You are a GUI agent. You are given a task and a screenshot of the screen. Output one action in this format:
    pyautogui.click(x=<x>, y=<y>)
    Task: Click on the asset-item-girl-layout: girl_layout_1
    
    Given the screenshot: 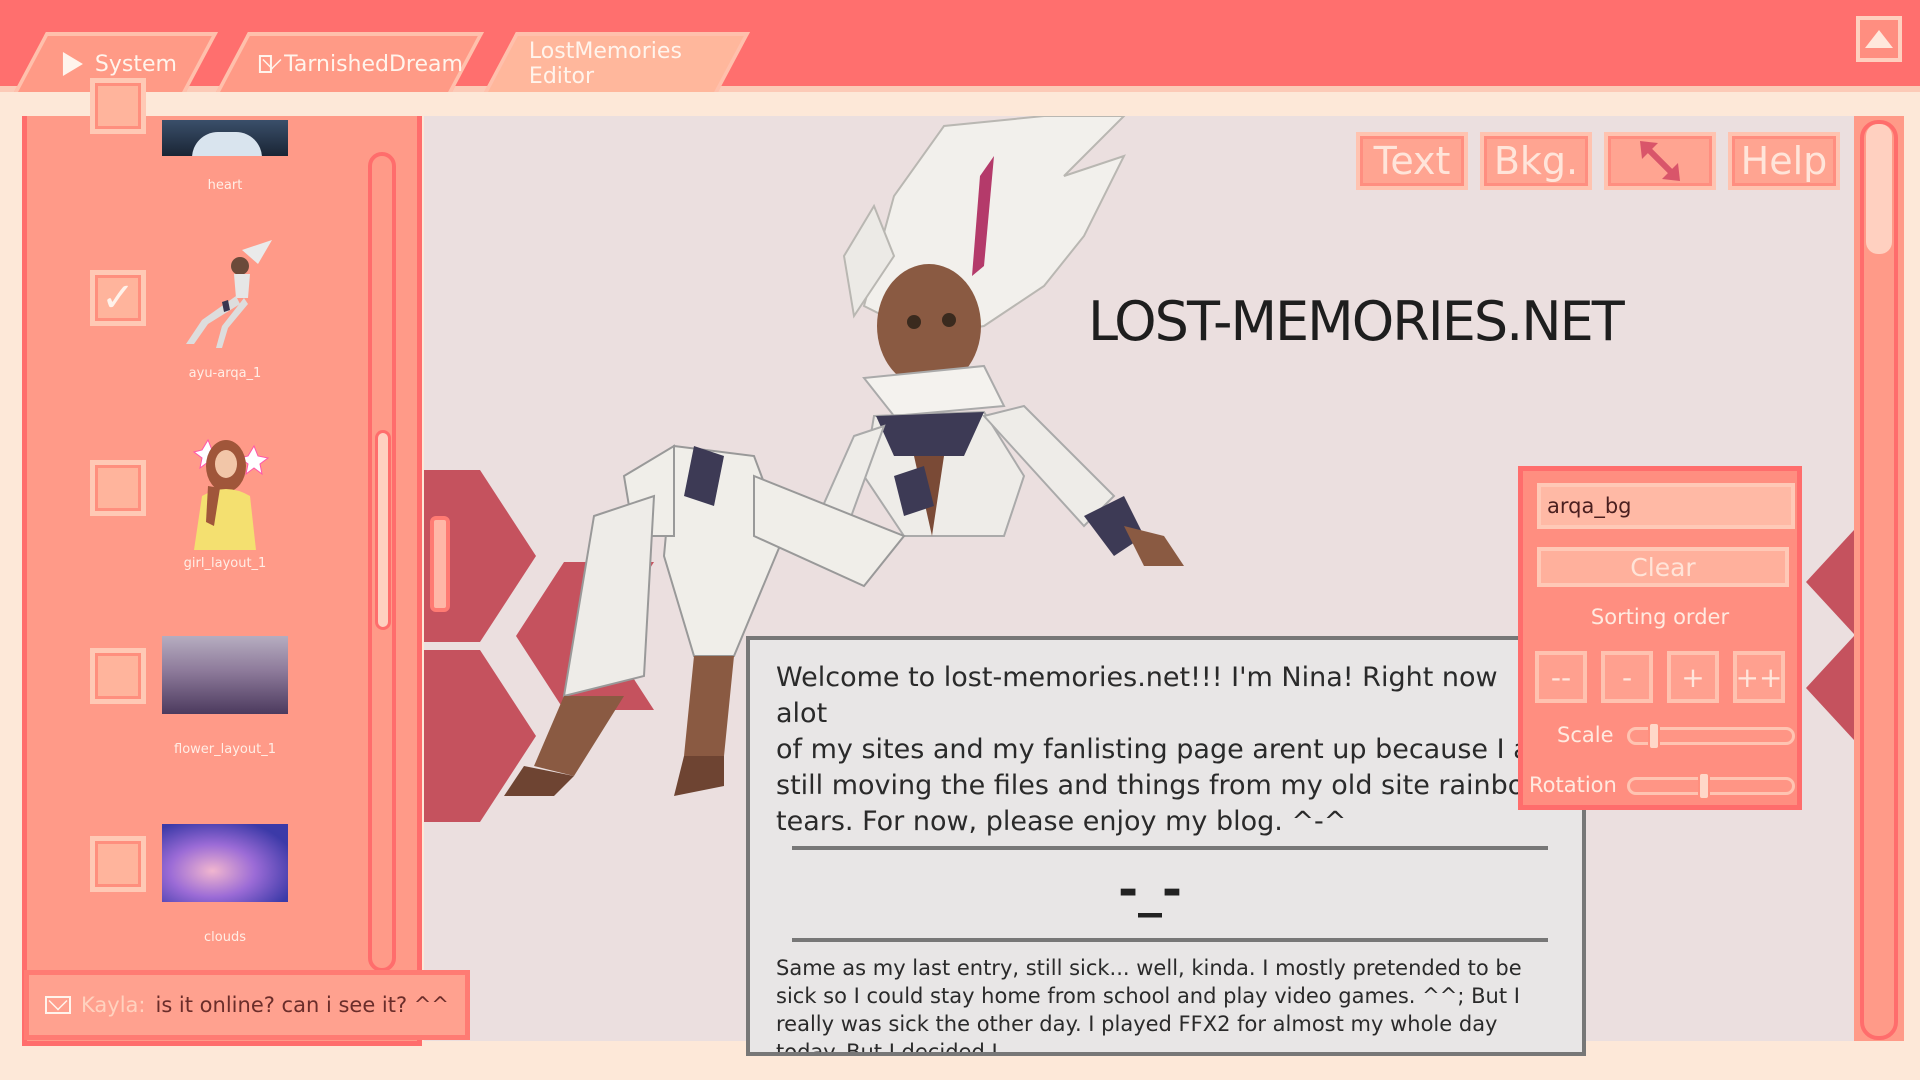 What is the action you would take?
    pyautogui.click(x=240, y=516)
    